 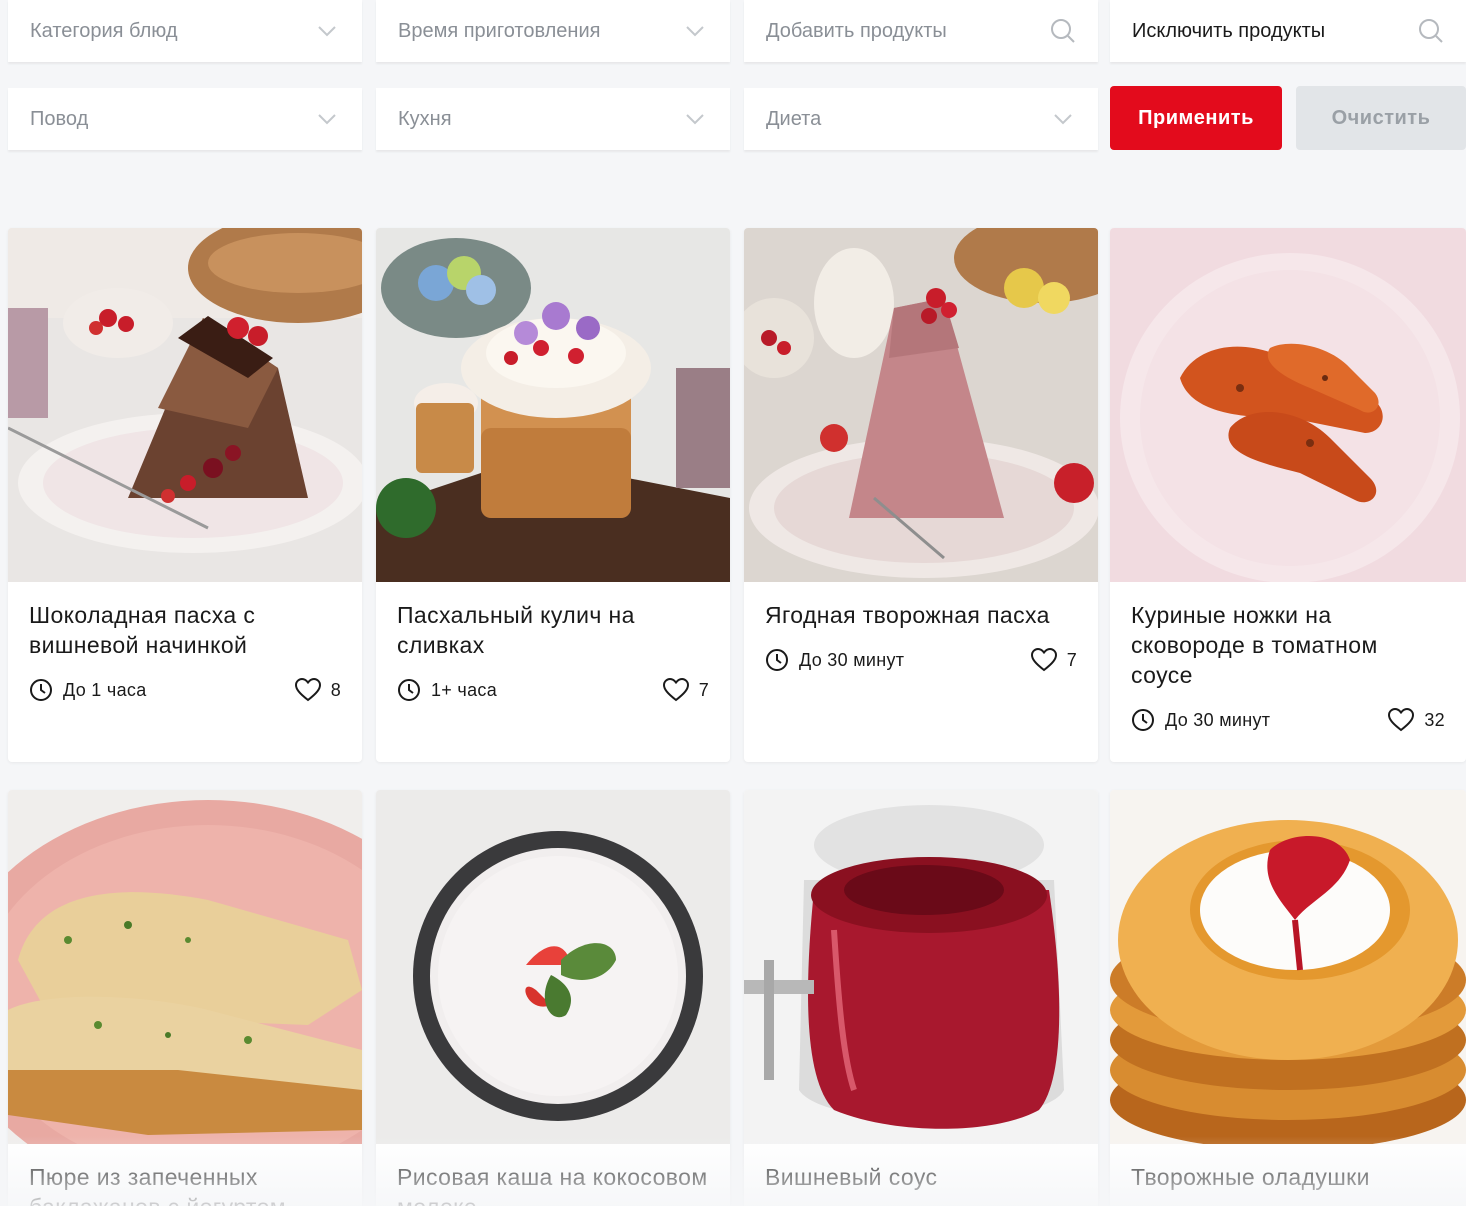 I want to click on cook-time-value: До 1 часа, so click(x=105, y=689).